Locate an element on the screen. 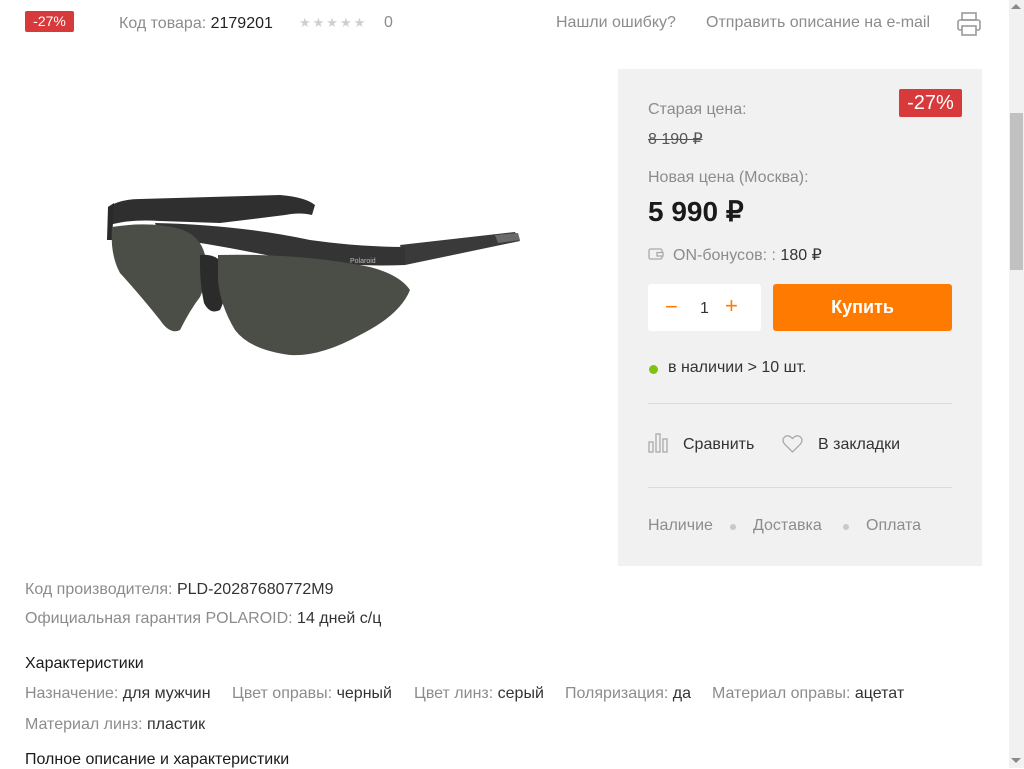  old-price: 8 190 ₽ is located at coordinates (675, 139).